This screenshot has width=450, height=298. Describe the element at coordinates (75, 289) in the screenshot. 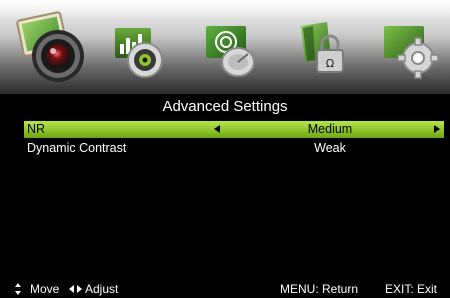

I see `left-right-arrow-icon` at that location.